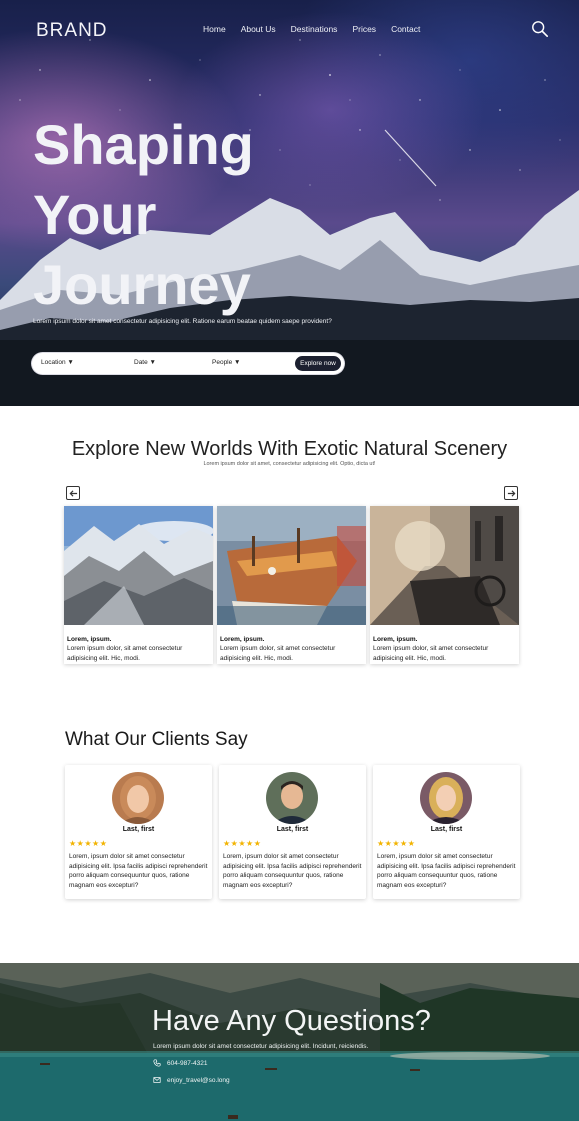 The width and height of the screenshot is (579, 1121). What do you see at coordinates (214, 29) in the screenshot?
I see `nav-link-home: Home` at bounding box center [214, 29].